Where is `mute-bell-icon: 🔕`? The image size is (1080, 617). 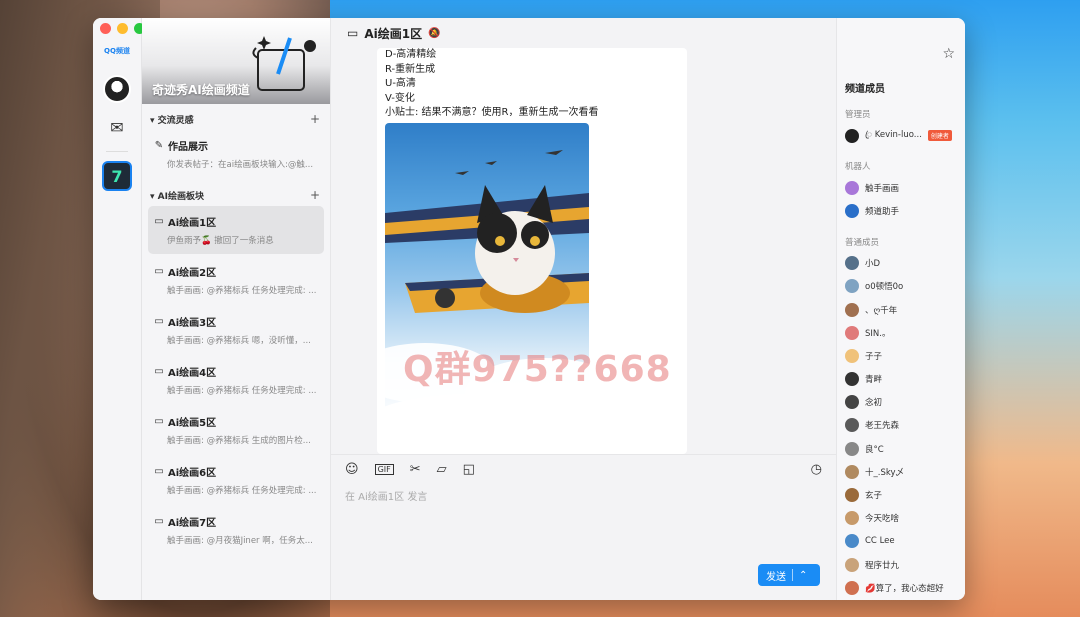
mute-bell-icon: 🔕 is located at coordinates (434, 33).